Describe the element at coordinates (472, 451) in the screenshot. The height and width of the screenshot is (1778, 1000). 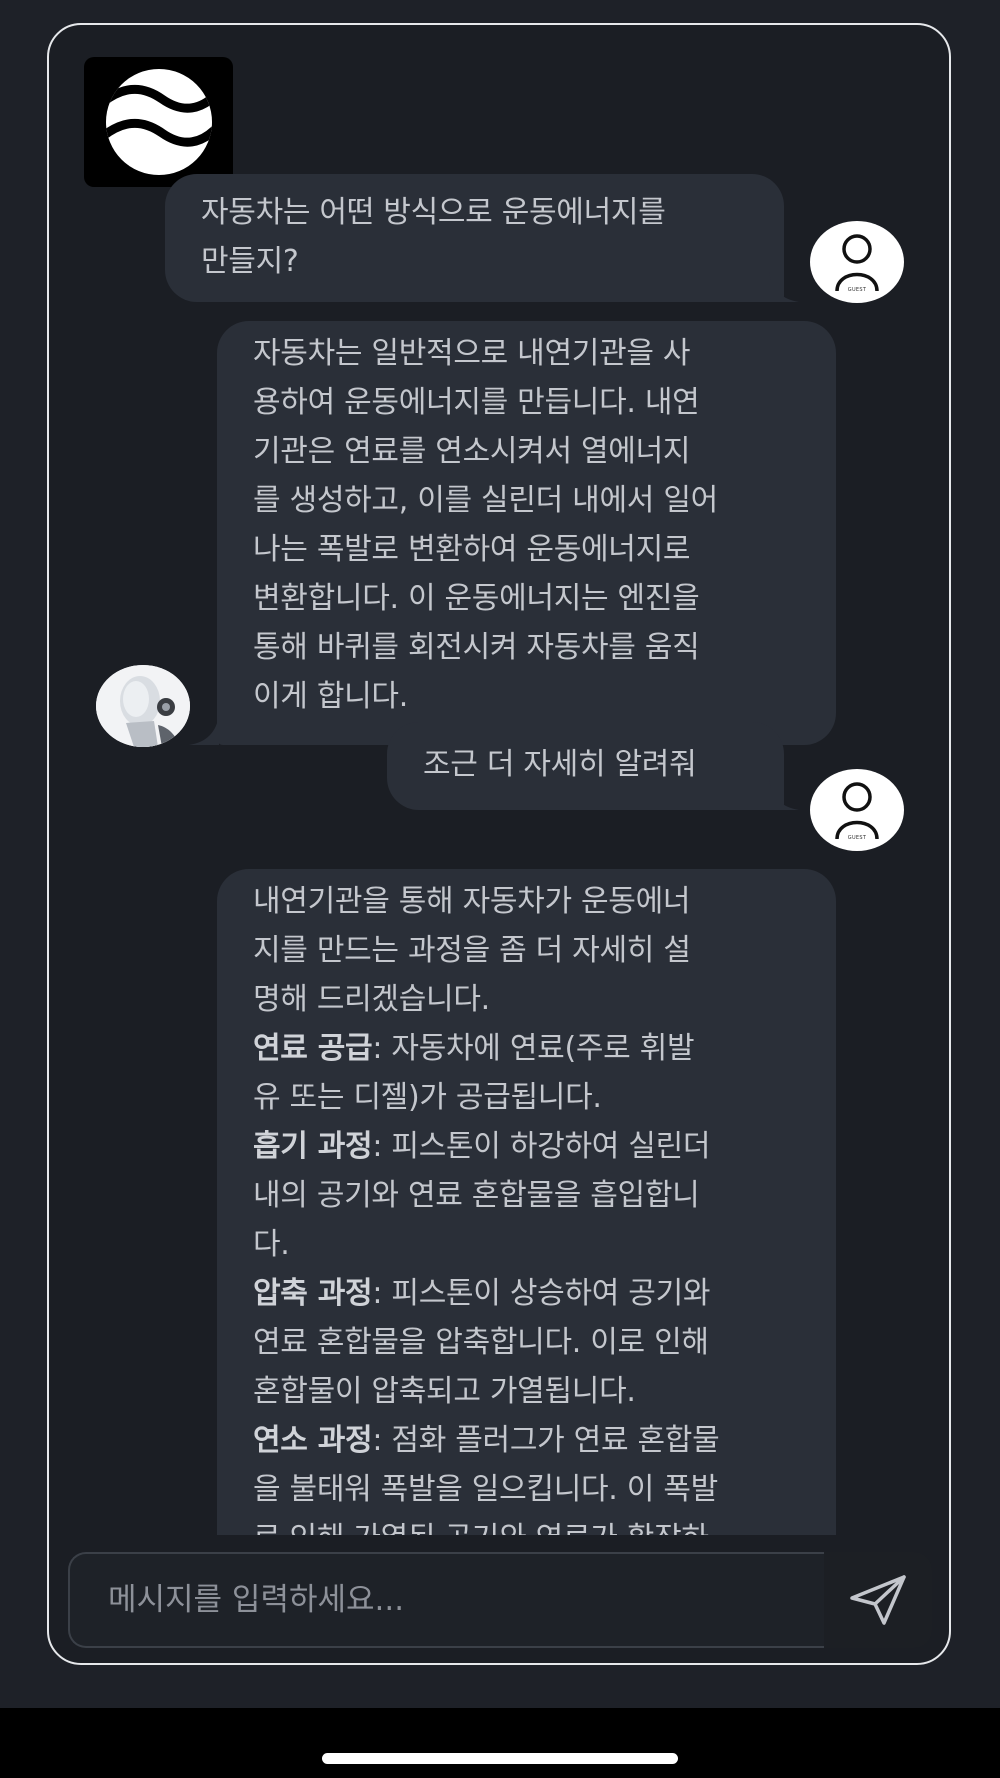
I see `message-line: 기관은 연료를 연소시켜서 열에너지` at that location.